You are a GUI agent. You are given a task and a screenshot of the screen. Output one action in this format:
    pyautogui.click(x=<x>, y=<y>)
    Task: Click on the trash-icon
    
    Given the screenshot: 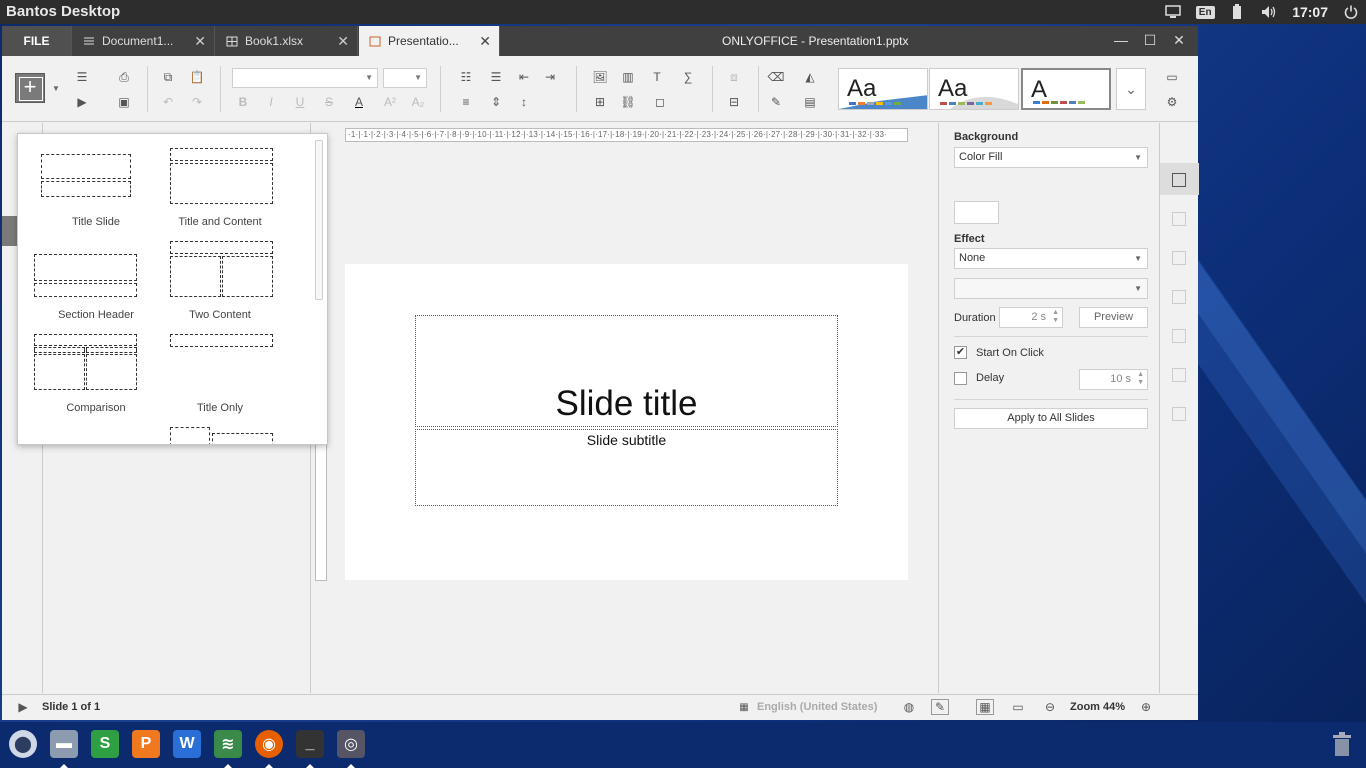 What is the action you would take?
    pyautogui.click(x=1342, y=744)
    